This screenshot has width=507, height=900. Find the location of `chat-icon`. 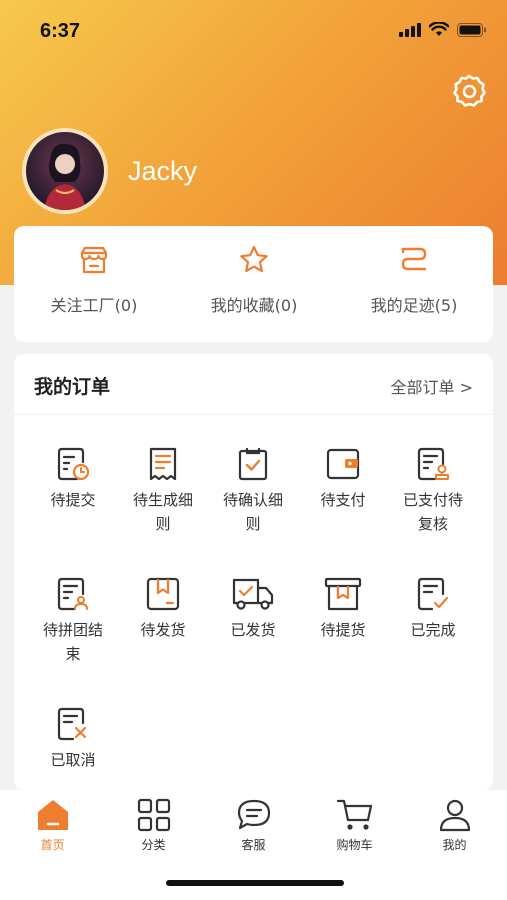

chat-icon is located at coordinates (253, 814).